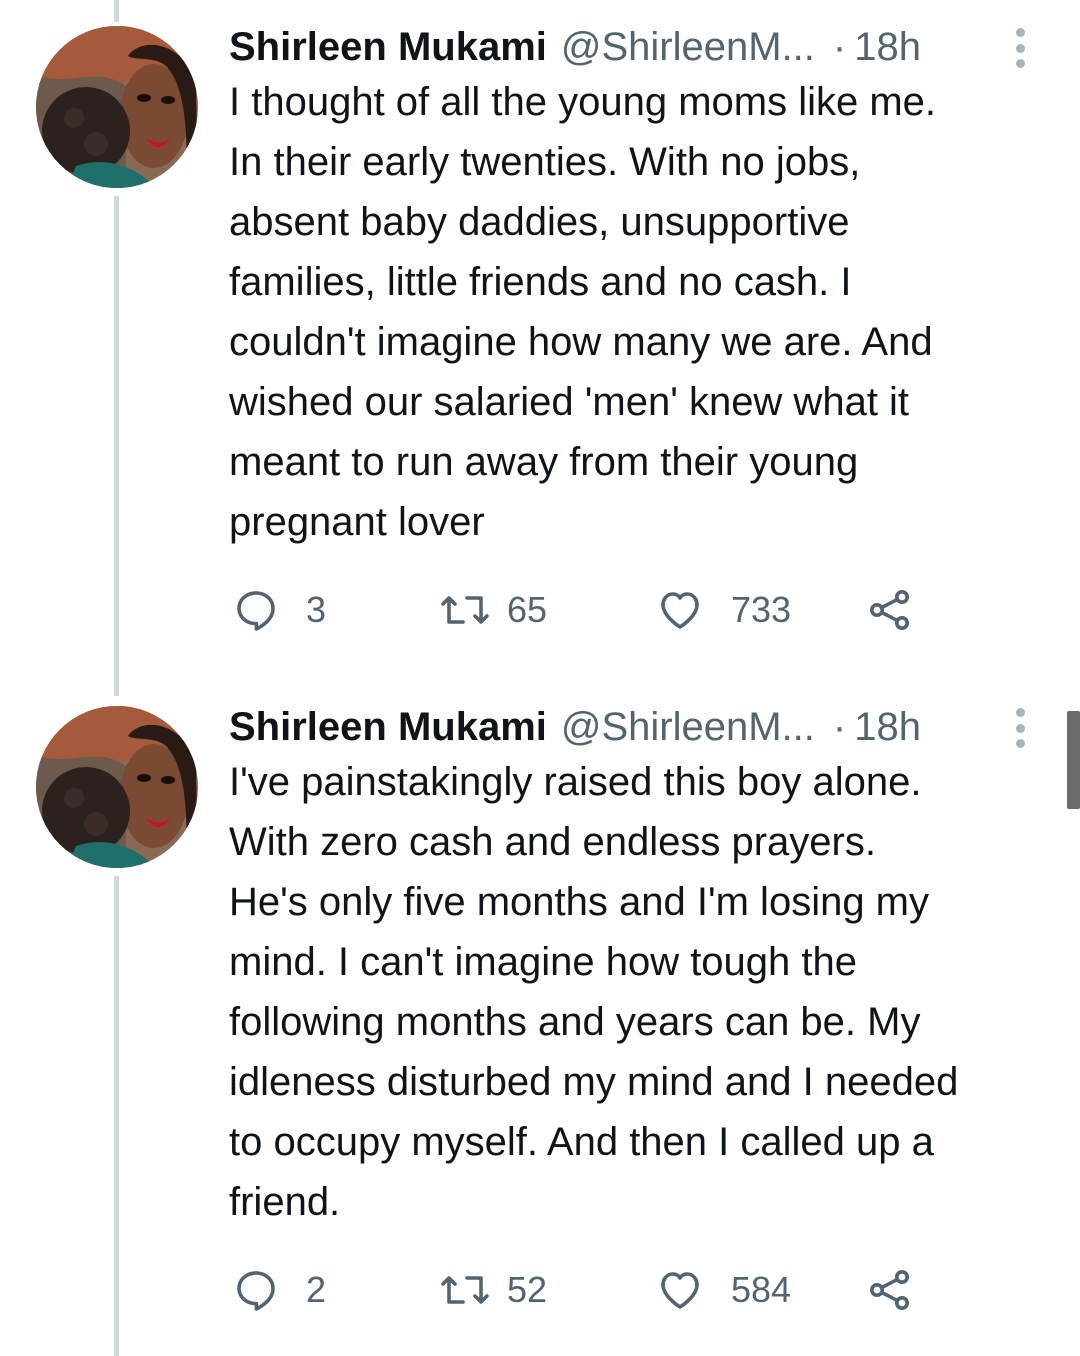 The height and width of the screenshot is (1356, 1080). What do you see at coordinates (581, 342) in the screenshot?
I see `tweet-text-line: couldn't imagine how many we are. And` at bounding box center [581, 342].